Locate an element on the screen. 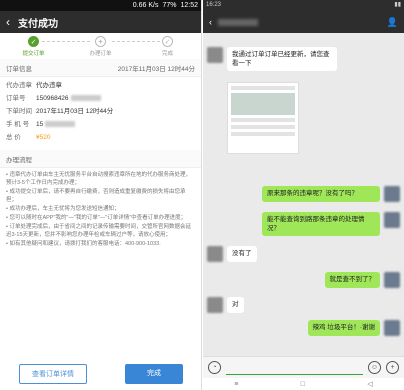 This screenshot has width=404, height=390. home-icon: □ is located at coordinates (303, 384).